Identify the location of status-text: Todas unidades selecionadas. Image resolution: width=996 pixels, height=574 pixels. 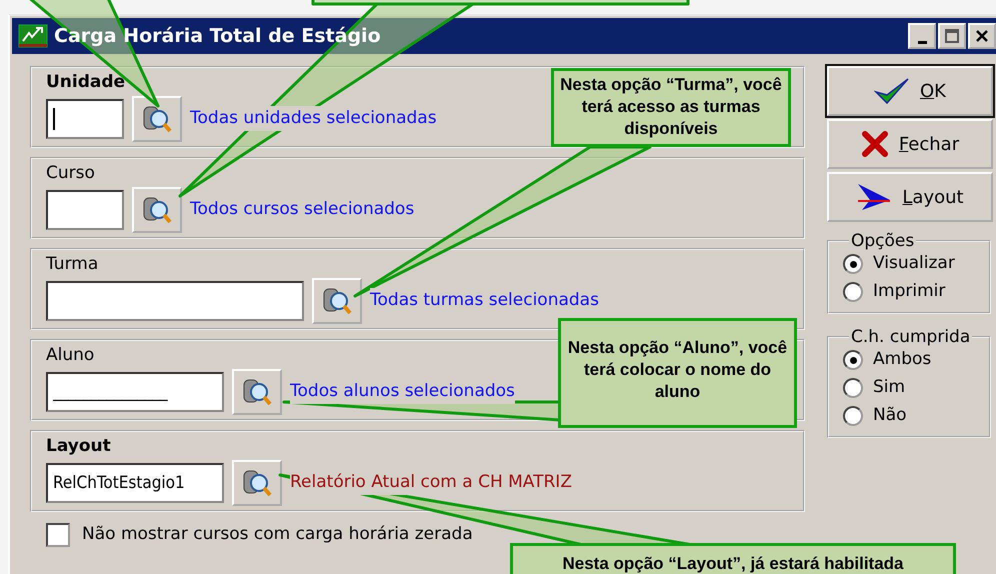
(313, 119).